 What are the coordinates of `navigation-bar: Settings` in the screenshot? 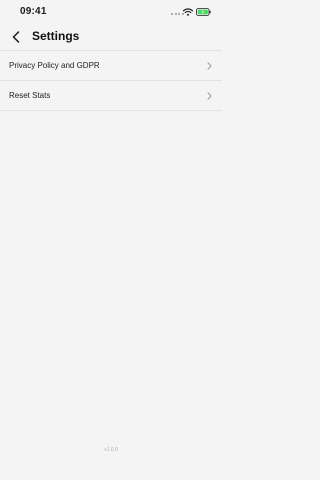 It's located at (111, 37).